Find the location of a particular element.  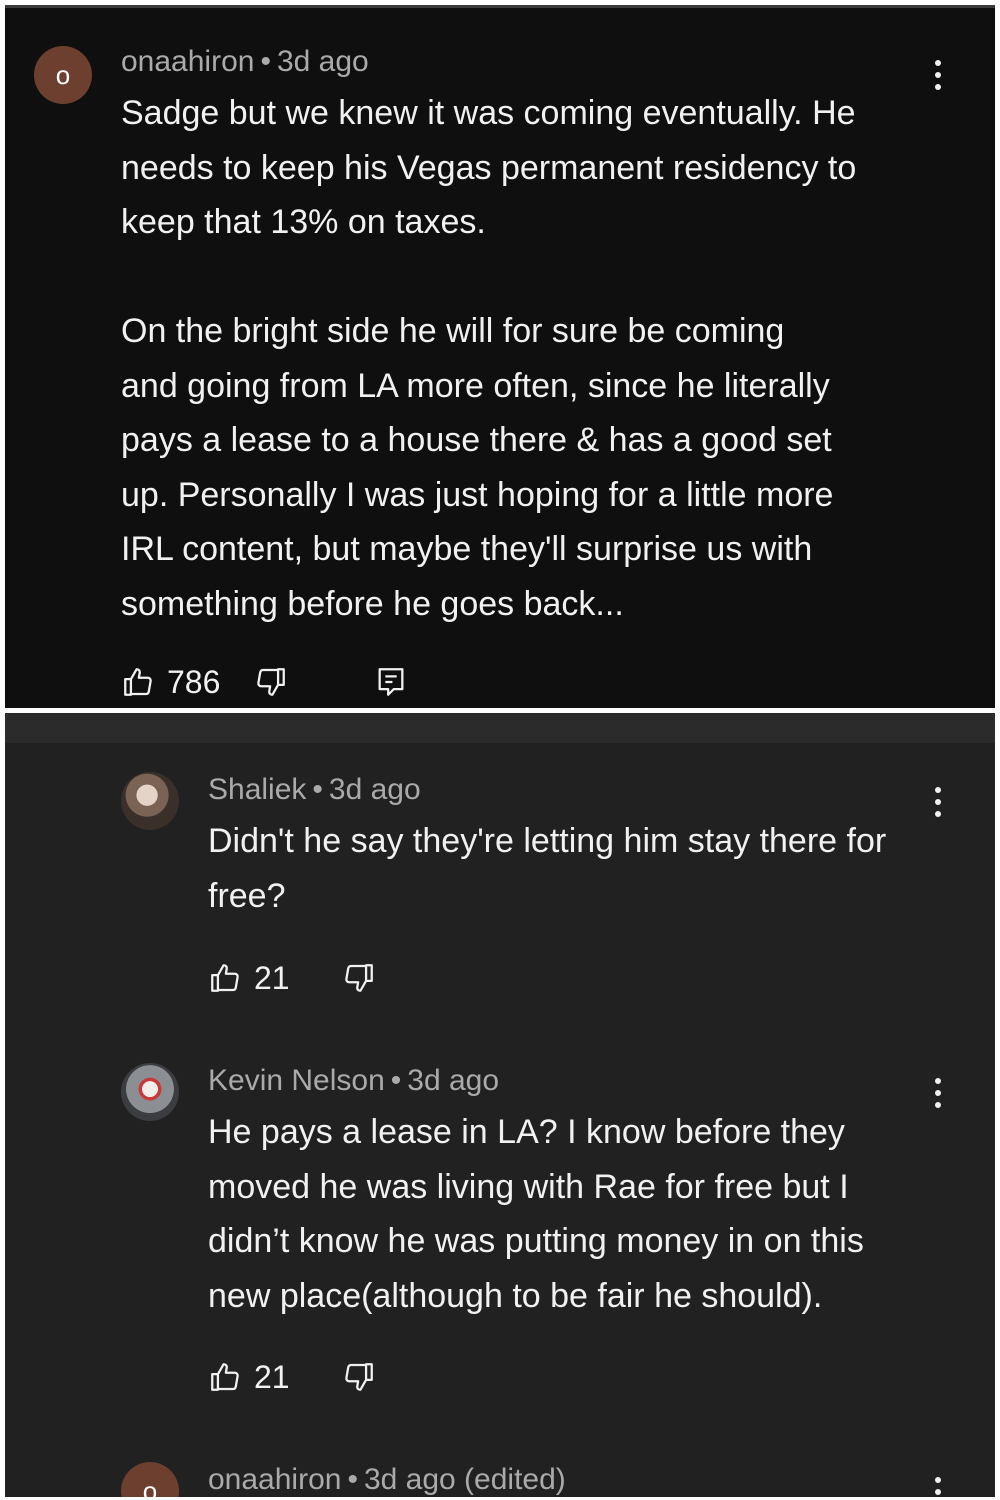

reply-comment: o onaahiron • 3d ago (edited) is located at coordinates (500, 1465).